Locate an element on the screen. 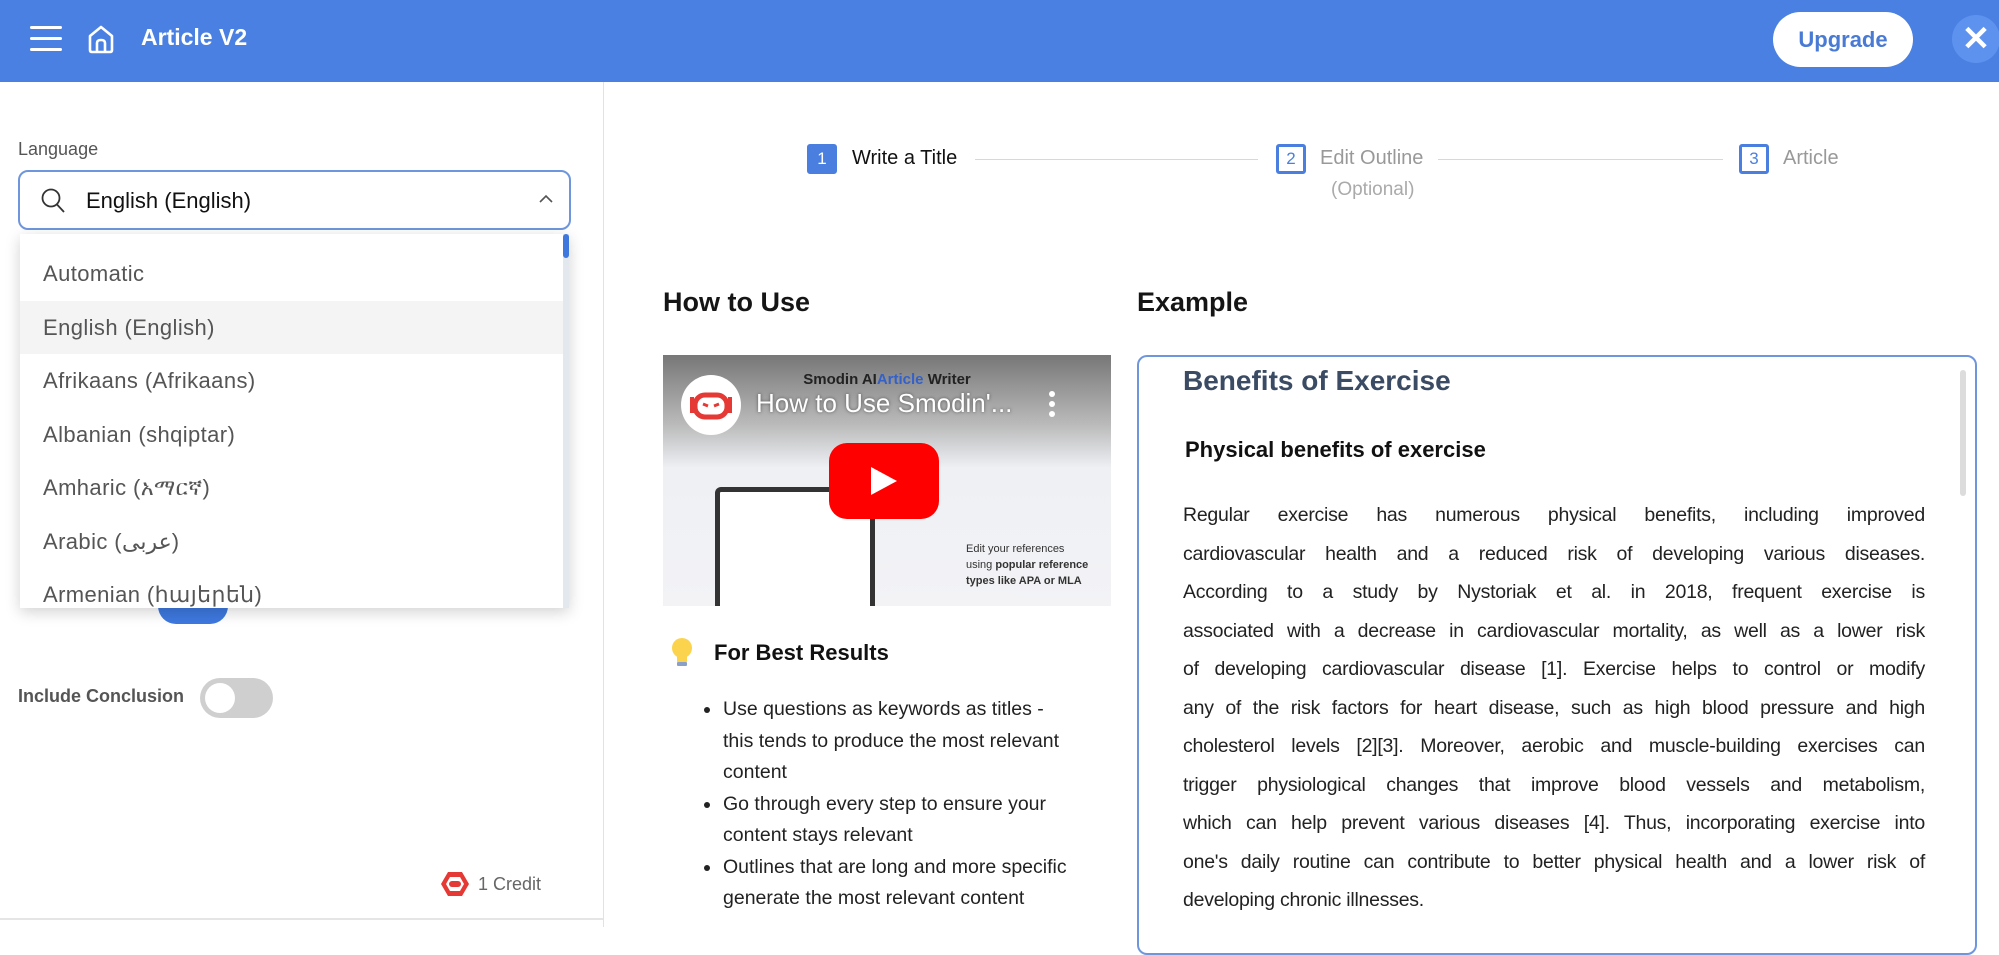 This screenshot has height=955, width=1999. tips-title: For Best Results is located at coordinates (801, 652).